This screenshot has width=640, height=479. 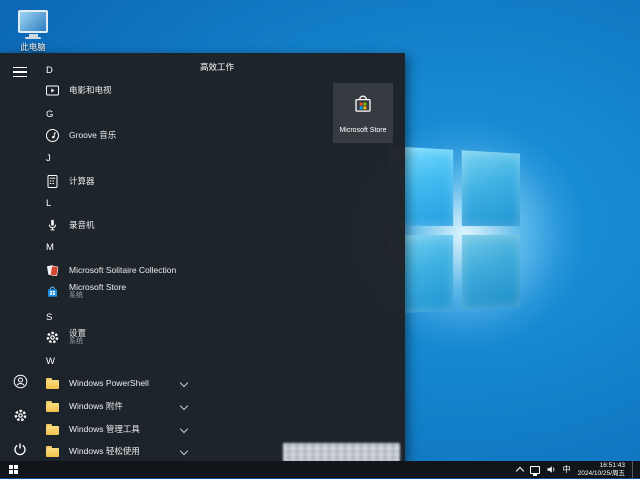 What do you see at coordinates (120, 158) in the screenshot?
I see `section-letter-j: J` at bounding box center [120, 158].